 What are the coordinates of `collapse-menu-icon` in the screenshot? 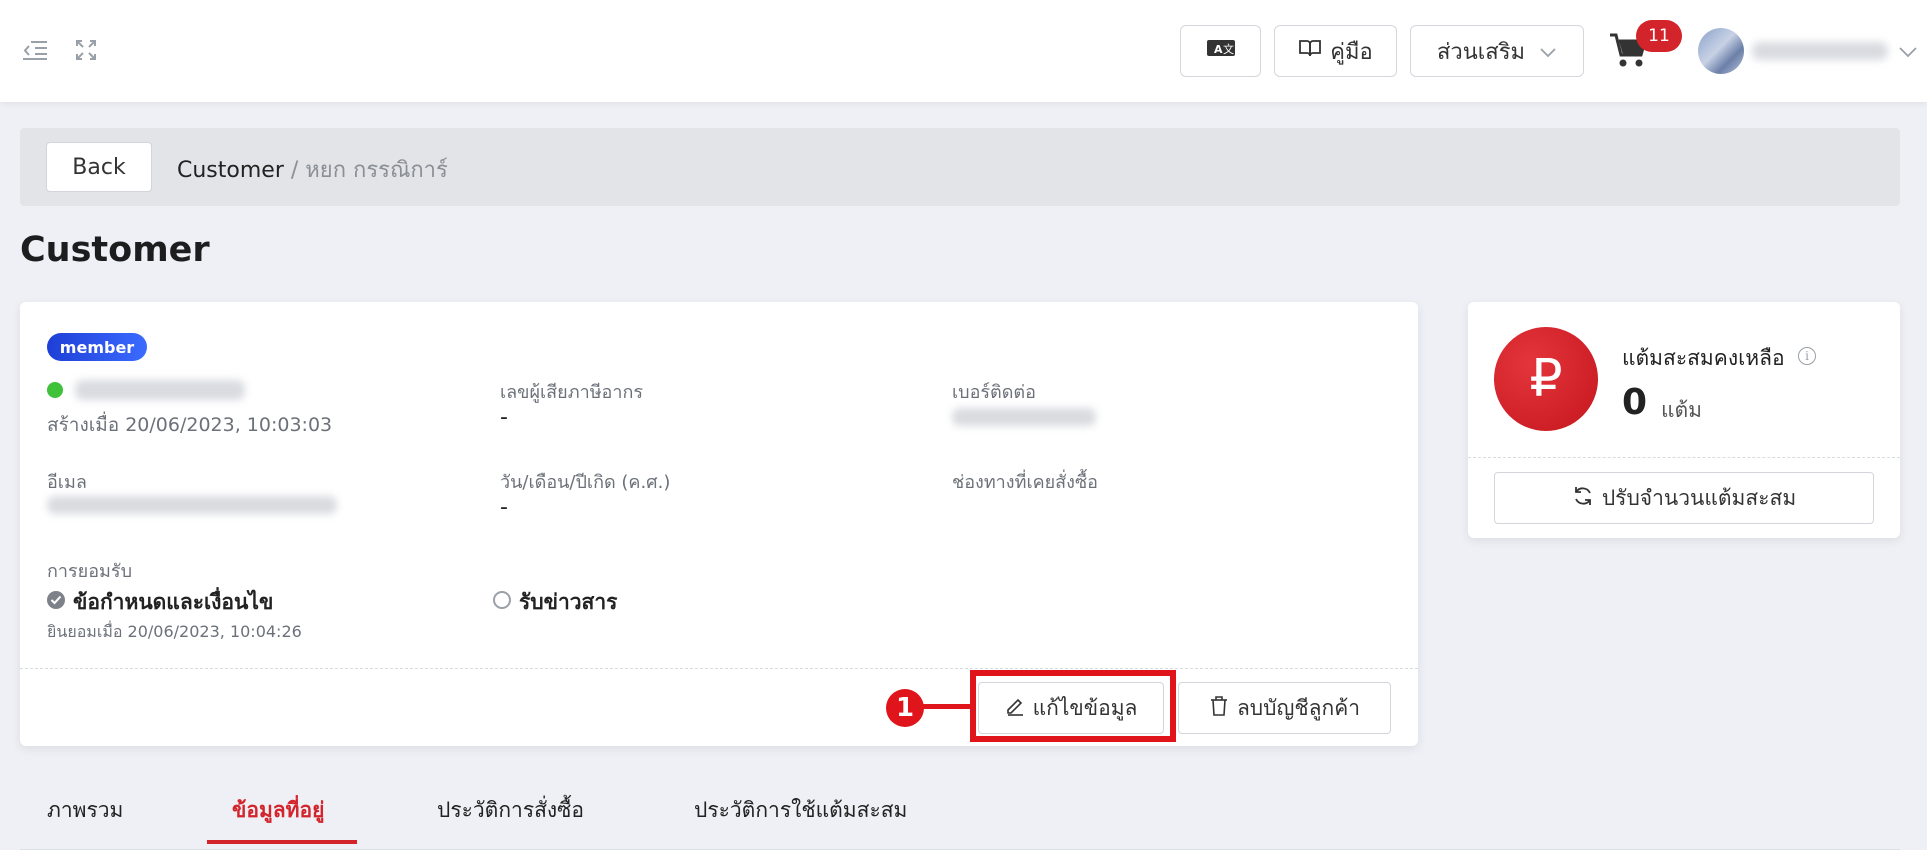 It's located at (35, 50).